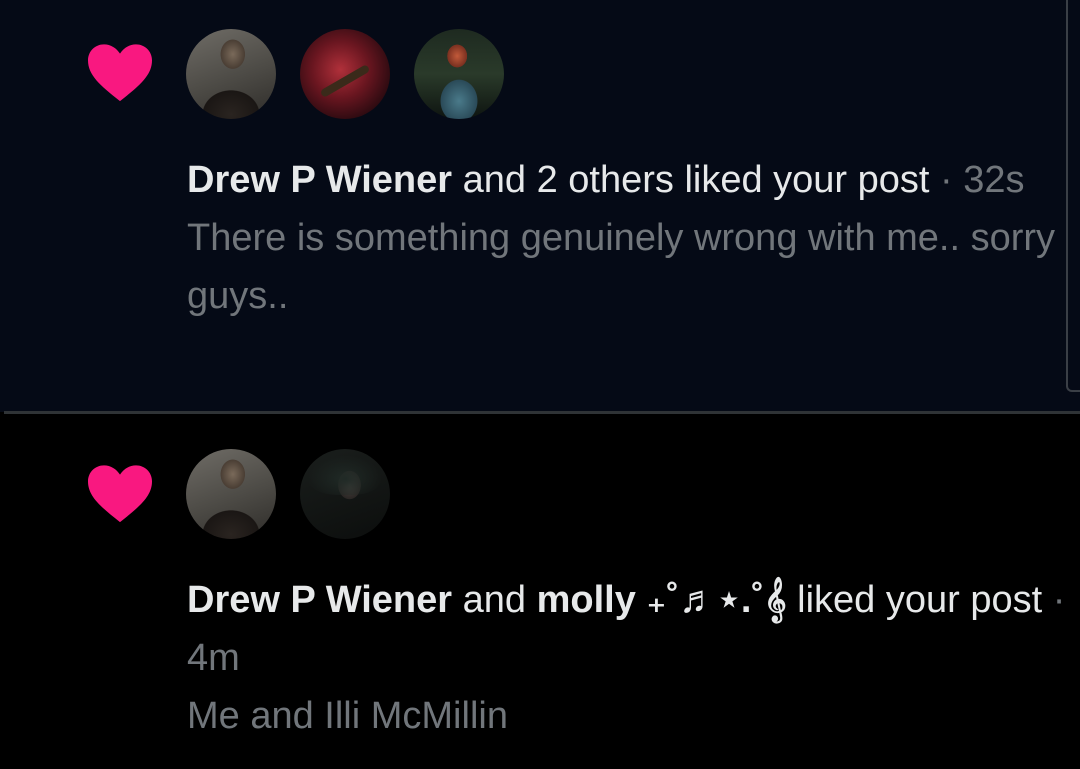 The height and width of the screenshot is (769, 1080). What do you see at coordinates (914, 600) in the screenshot?
I see `notification-action: liked your post` at bounding box center [914, 600].